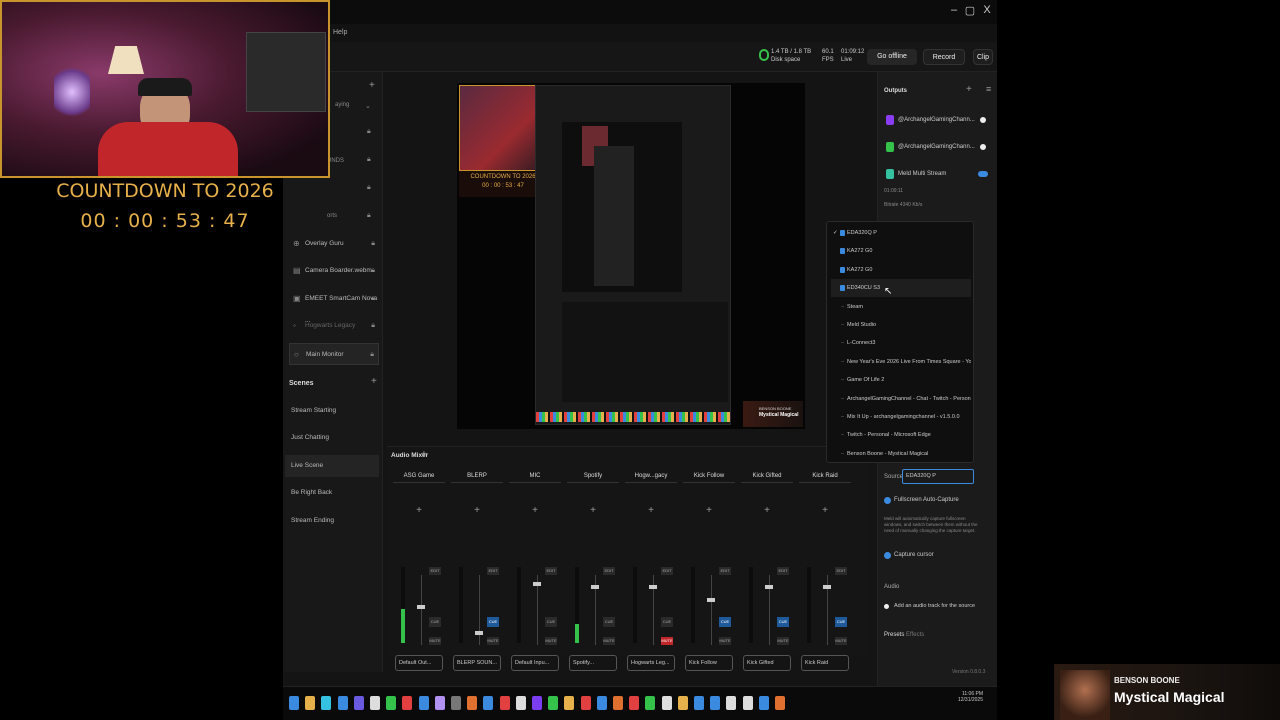 The height and width of the screenshot is (720, 1280). Describe the element at coordinates (374, 381) in the screenshot. I see `add-scene-icon: +` at that location.